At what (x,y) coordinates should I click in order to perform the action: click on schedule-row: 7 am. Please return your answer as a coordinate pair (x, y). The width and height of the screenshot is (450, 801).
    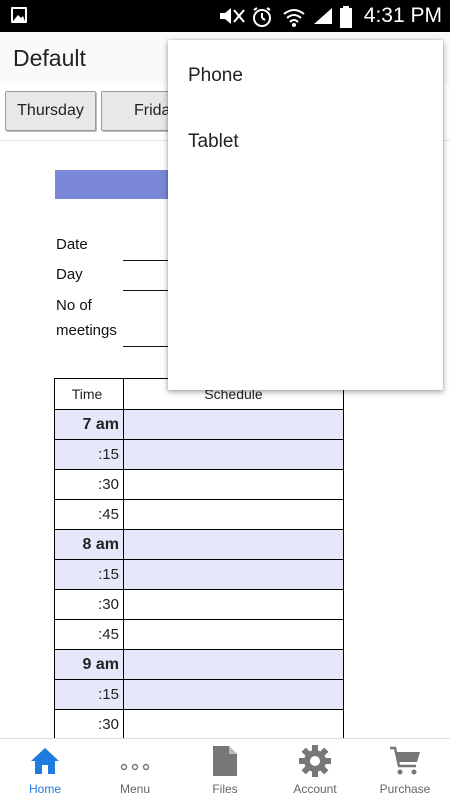
    Looking at the image, I should click on (199, 424).